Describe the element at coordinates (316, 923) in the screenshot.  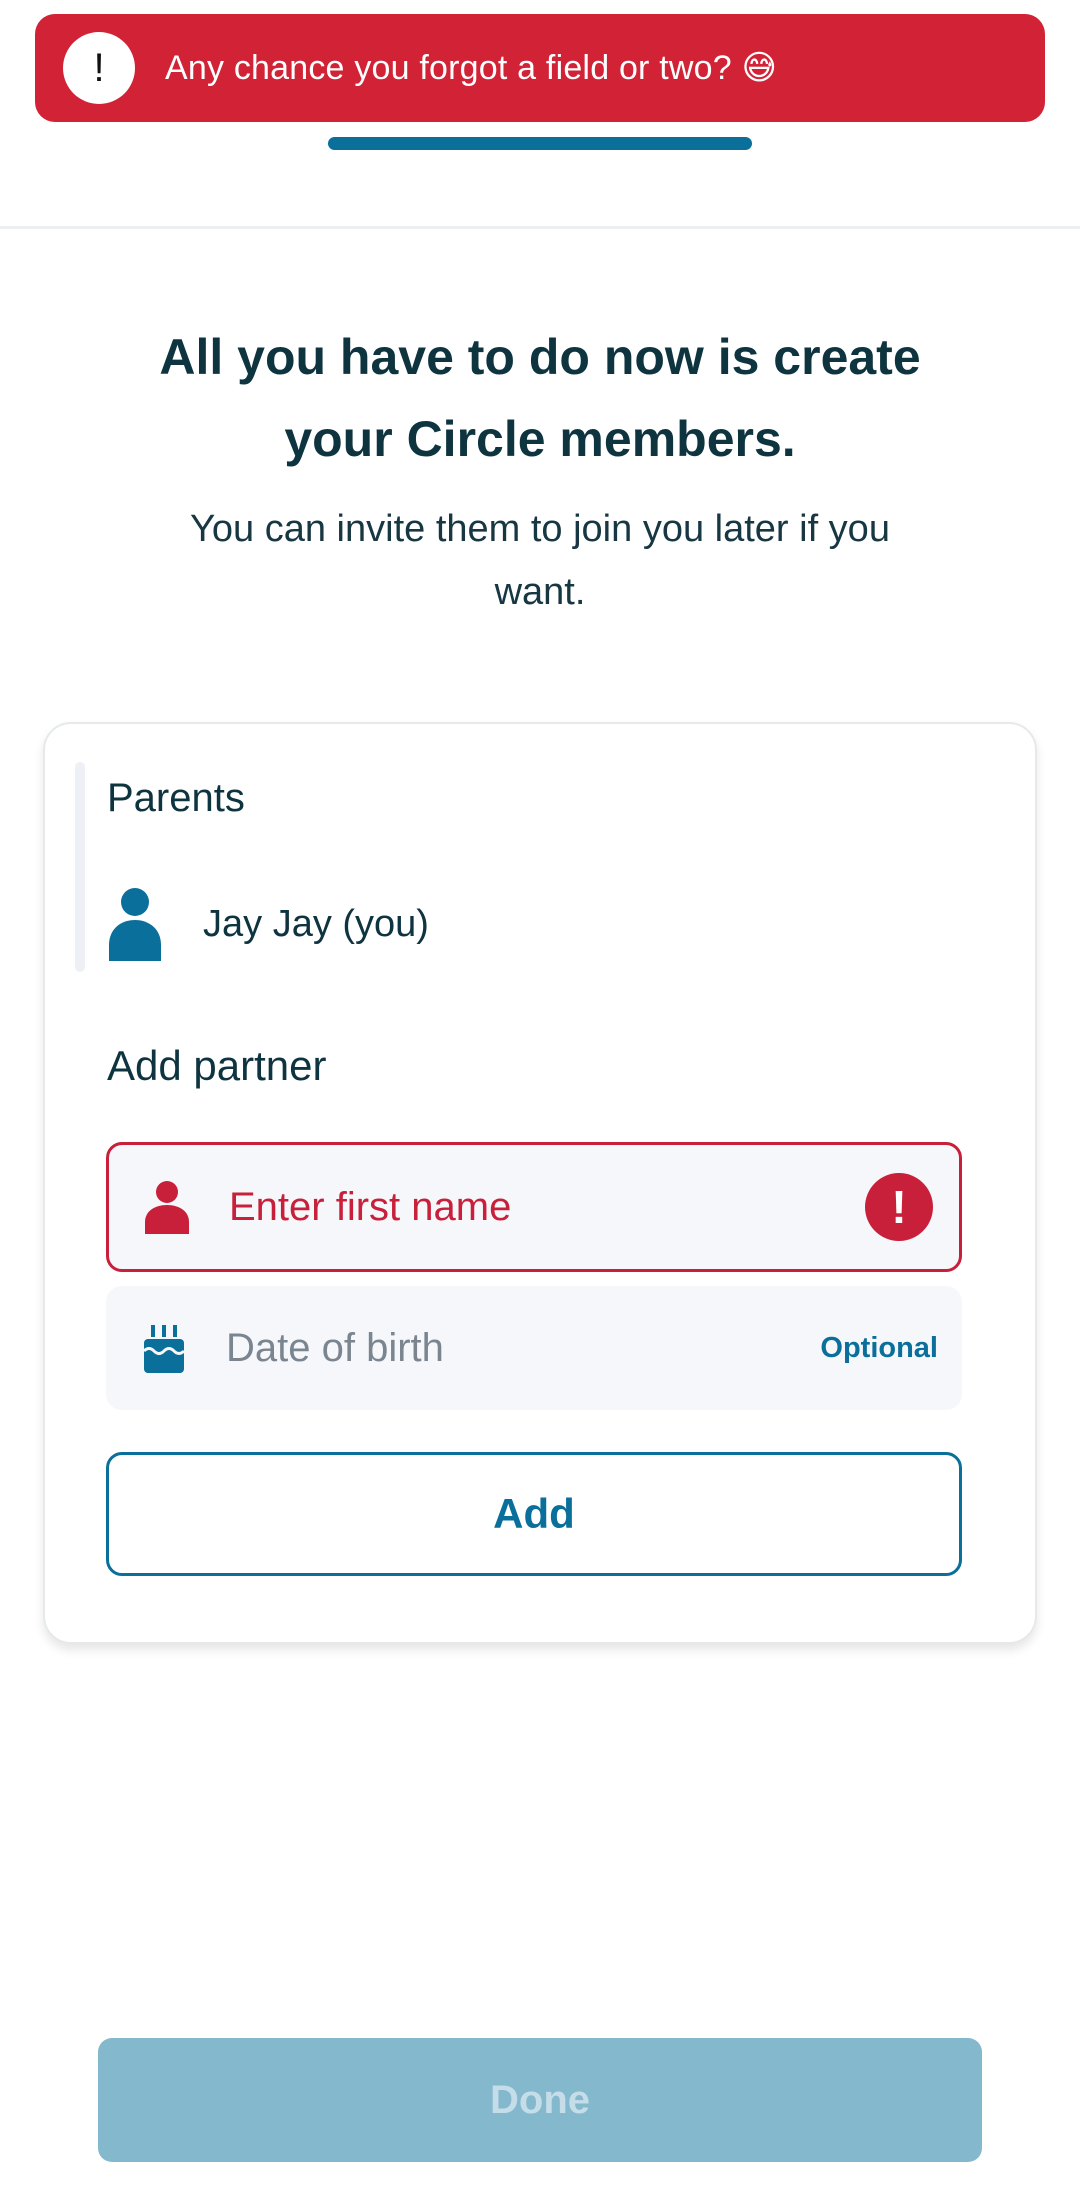
I see `parent-name: Jay Jay (you)` at that location.